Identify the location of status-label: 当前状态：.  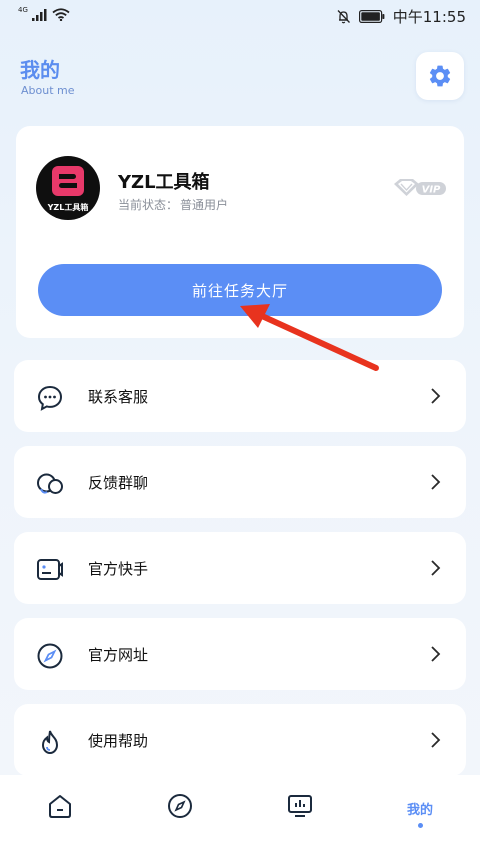
(148, 205).